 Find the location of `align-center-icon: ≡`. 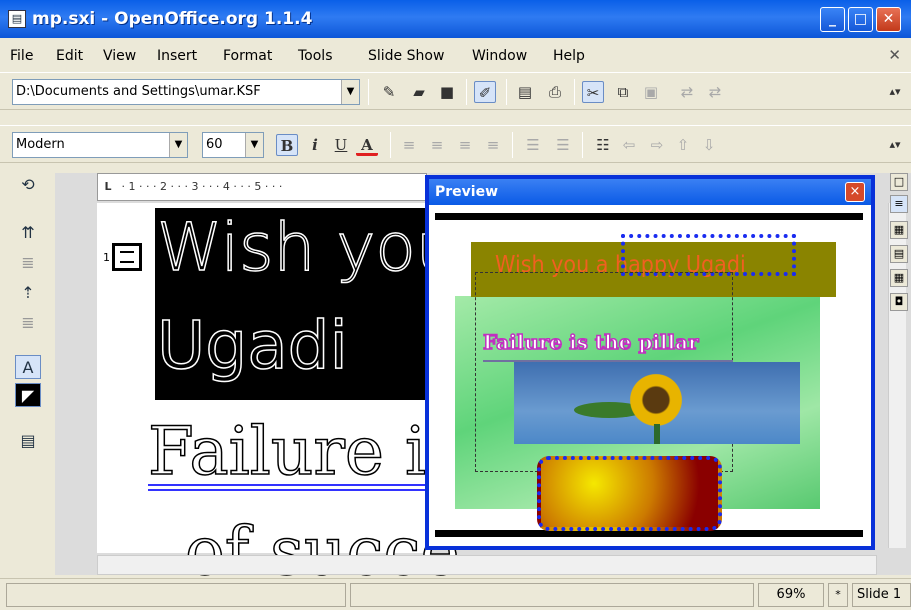

align-center-icon: ≡ is located at coordinates (437, 145).